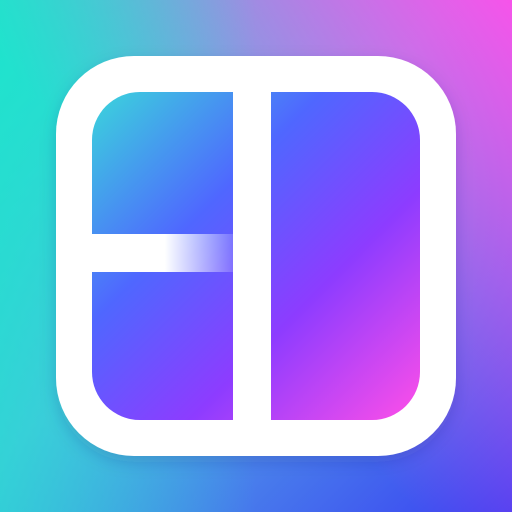  Describe the element at coordinates (252, 256) in the screenshot. I see `vertical-divider` at that location.